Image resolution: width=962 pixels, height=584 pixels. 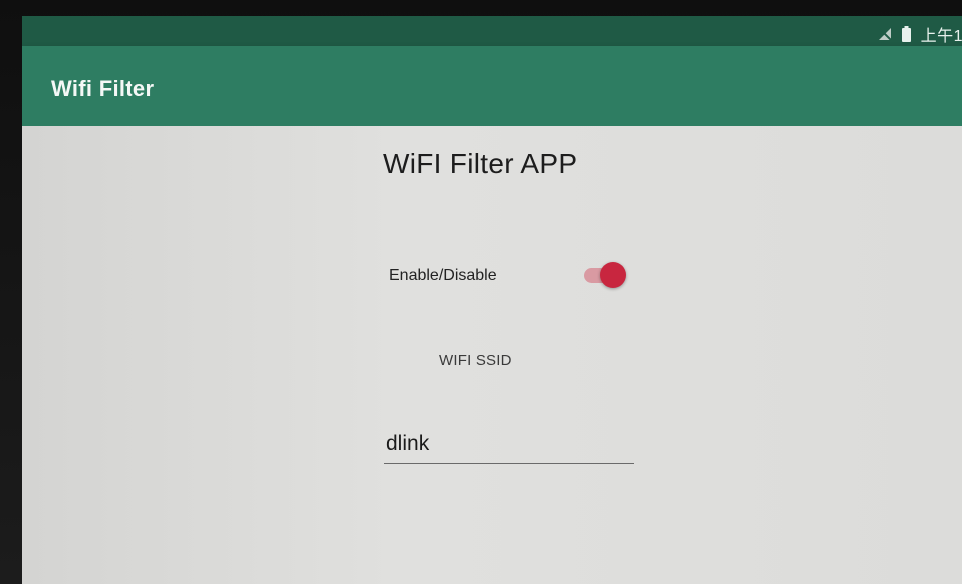 I want to click on status-icons: 上午1:, so click(x=919, y=34).